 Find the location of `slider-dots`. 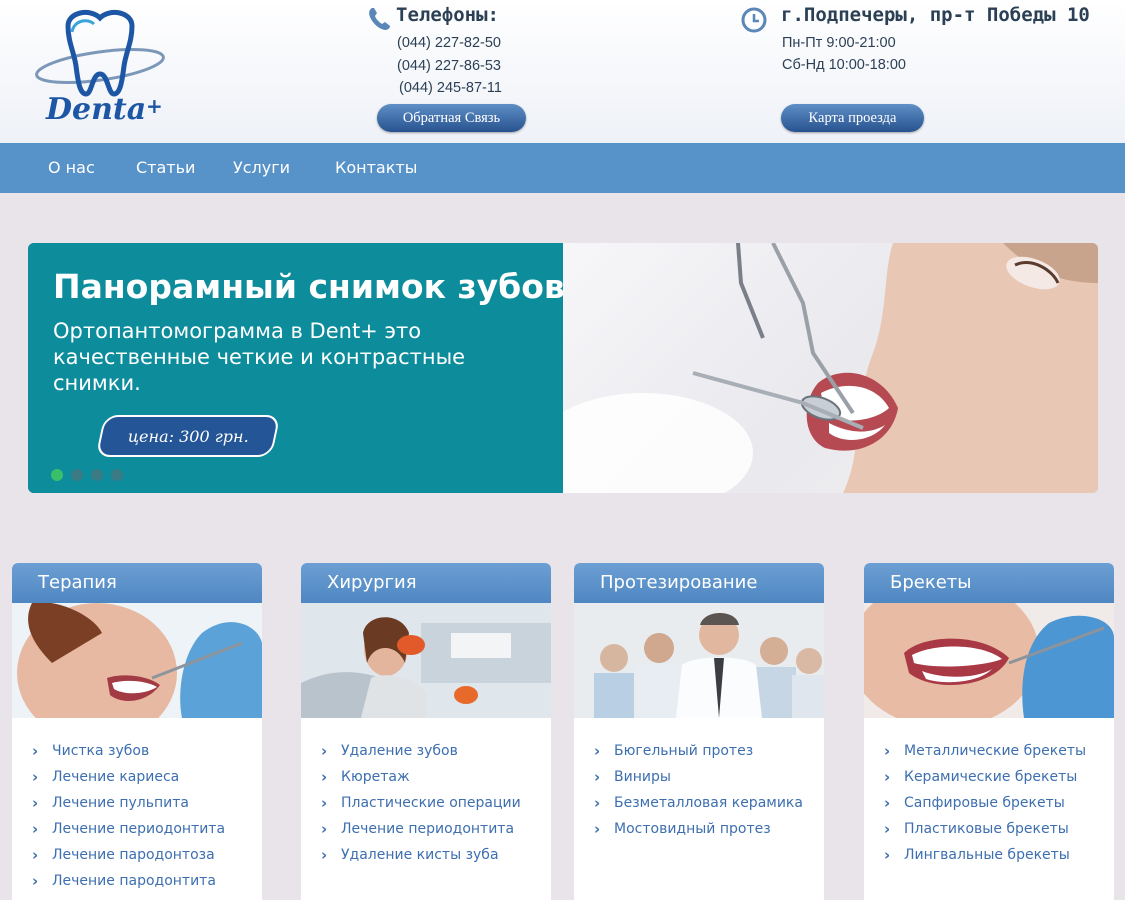

slider-dots is located at coordinates (87, 475).